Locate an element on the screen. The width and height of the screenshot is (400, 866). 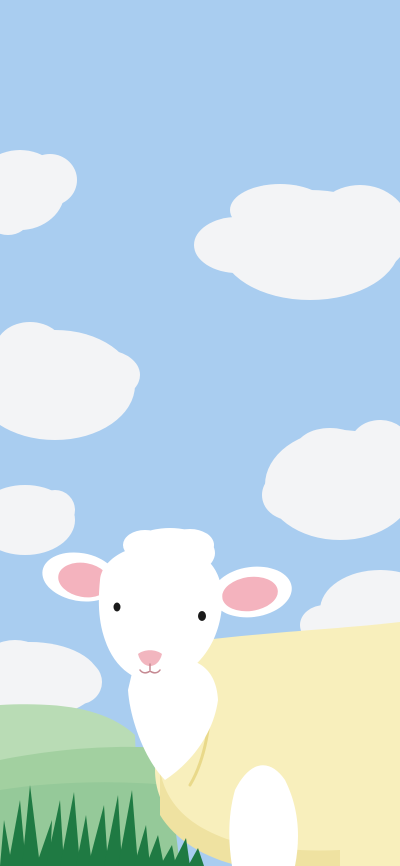
sheep-eye-left is located at coordinates (117, 607).